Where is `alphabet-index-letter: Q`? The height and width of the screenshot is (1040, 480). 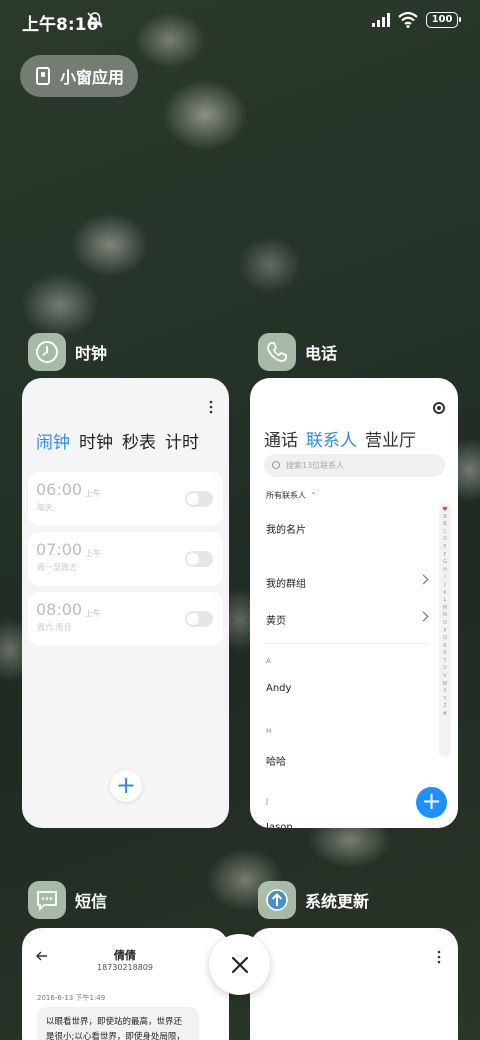 alphabet-index-letter: Q is located at coordinates (445, 639).